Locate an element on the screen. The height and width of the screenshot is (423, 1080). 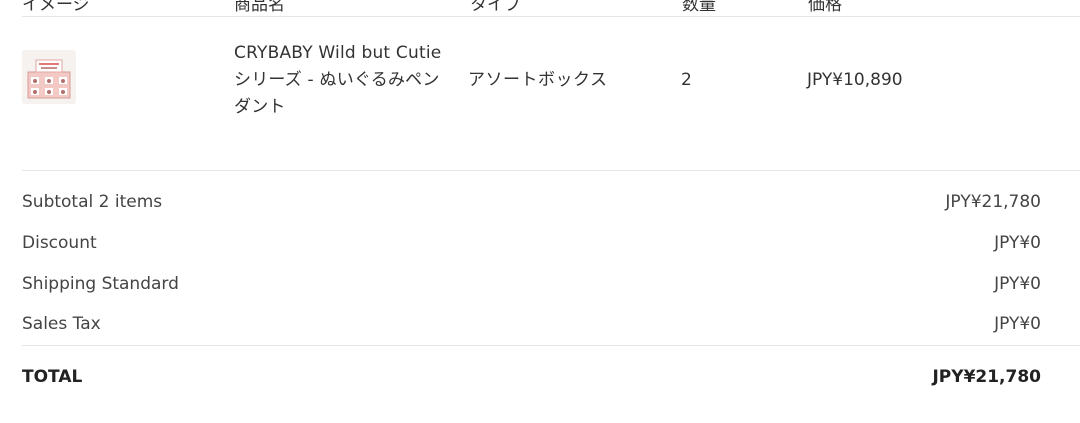
header-divider is located at coordinates (551, 16).